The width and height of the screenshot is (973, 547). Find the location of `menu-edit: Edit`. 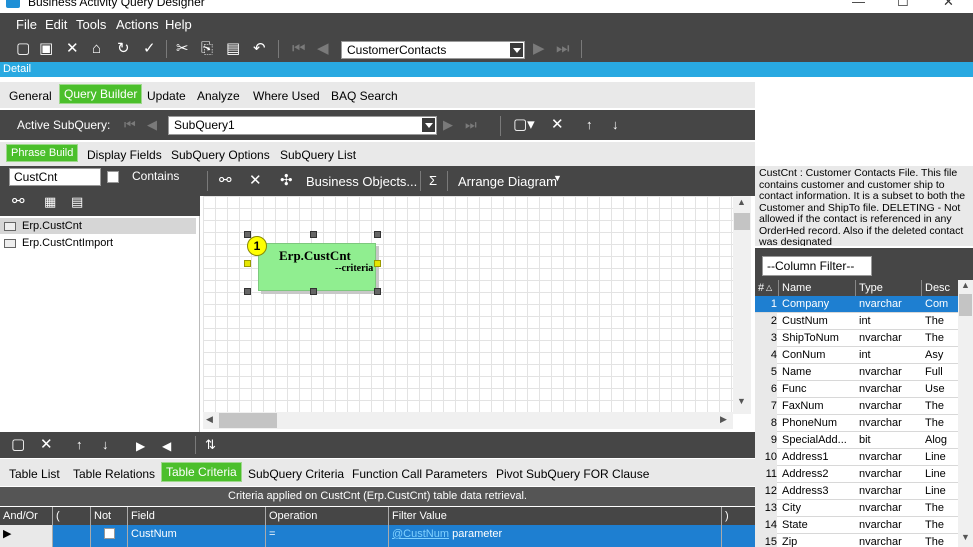

menu-edit: Edit is located at coordinates (56, 24).